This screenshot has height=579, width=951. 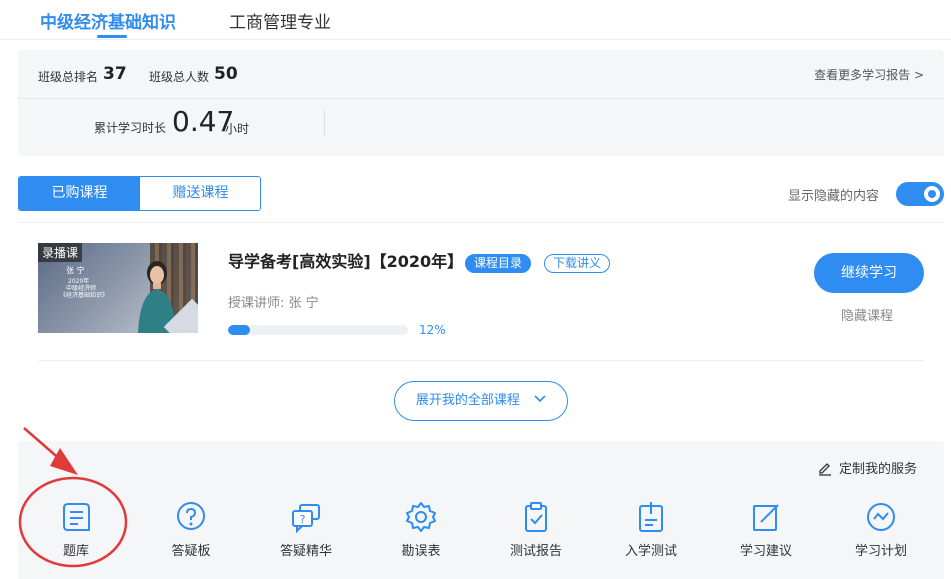 I want to click on show-hidden-label: 显示隐藏的内容, so click(x=834, y=196).